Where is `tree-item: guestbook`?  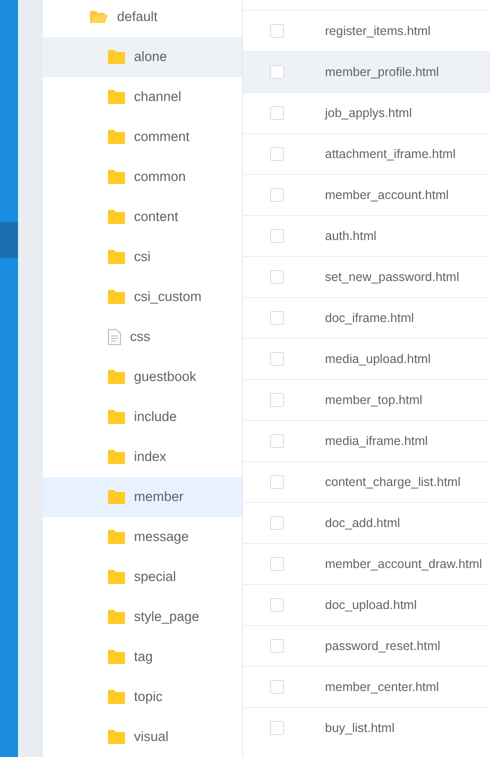 tree-item: guestbook is located at coordinates (142, 377).